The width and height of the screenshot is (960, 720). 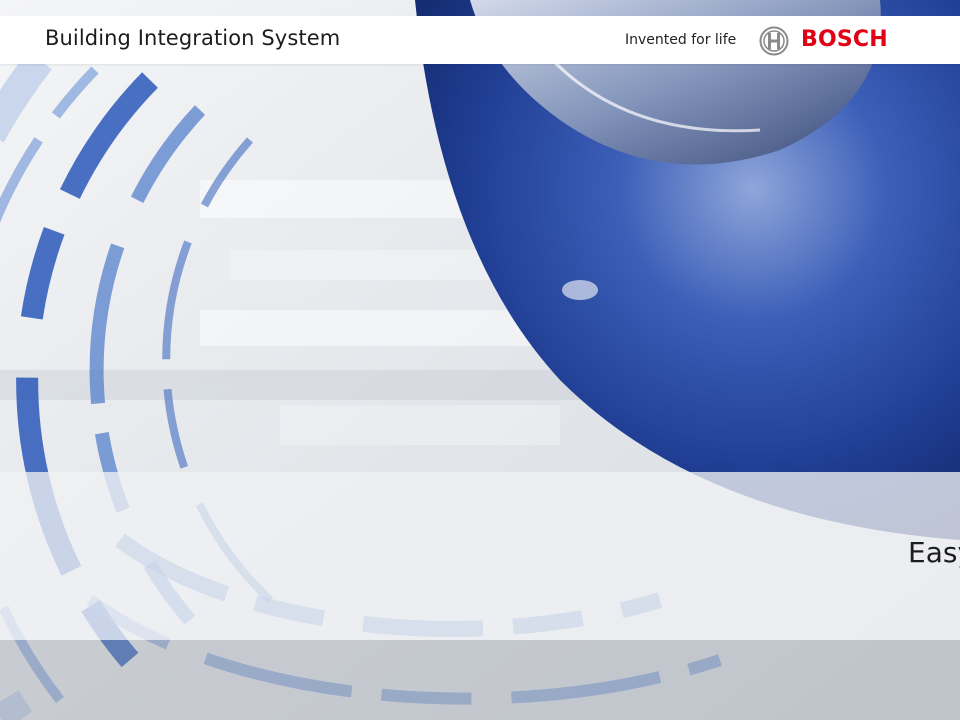 I want to click on app-title: Building Integration System, so click(x=193, y=38).